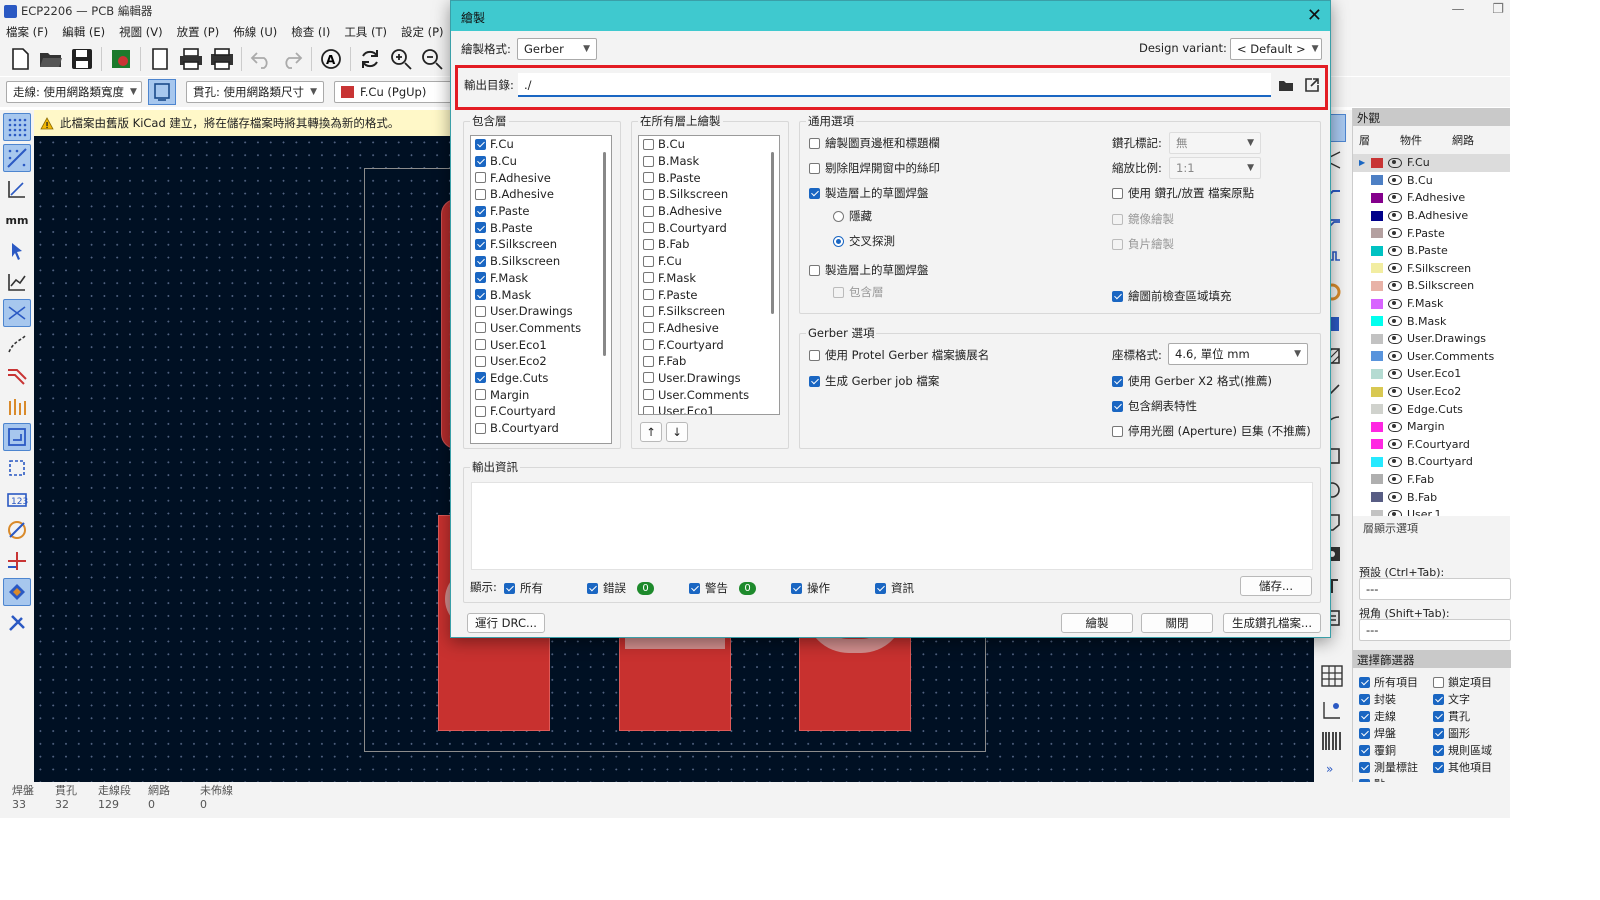 The height and width of the screenshot is (900, 1600). I want to click on layer-row: F.Adhesive, so click(1431, 198).